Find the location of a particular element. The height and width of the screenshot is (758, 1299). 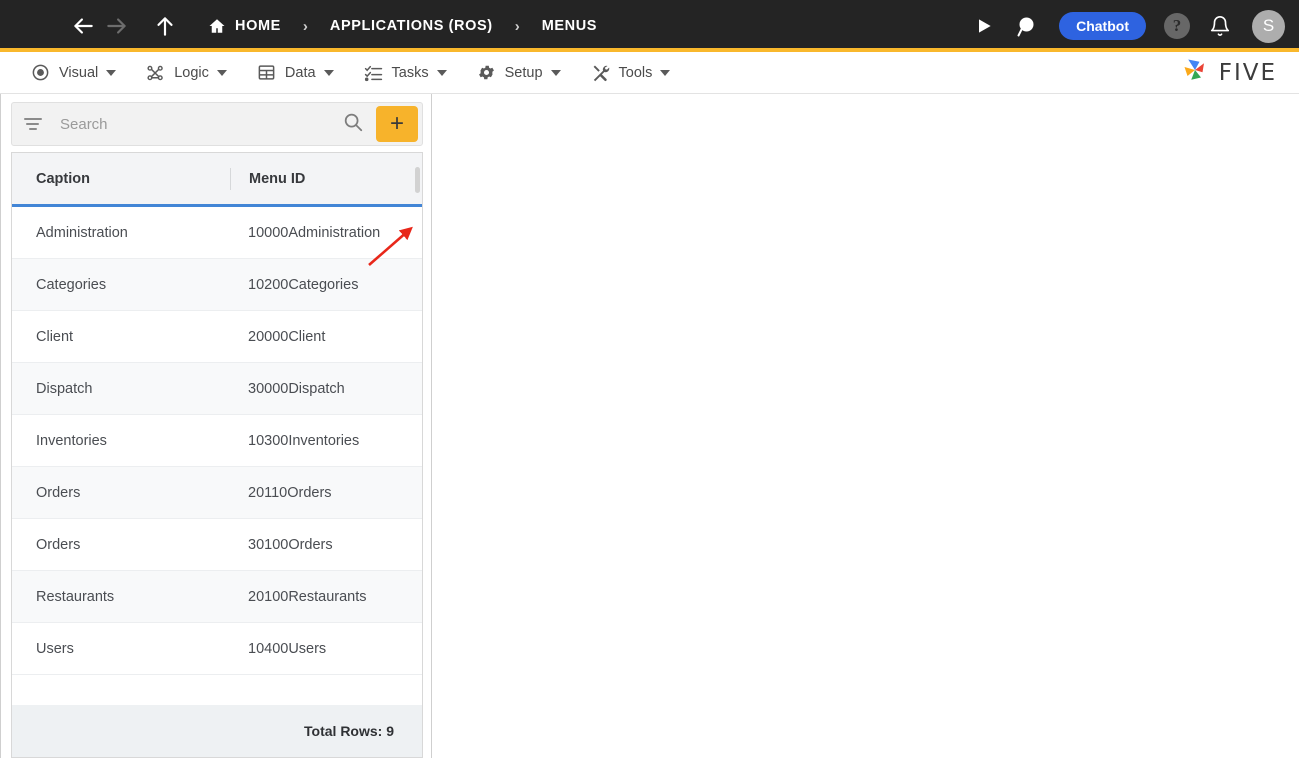

table-row: Administration 10000Administration is located at coordinates (217, 233).